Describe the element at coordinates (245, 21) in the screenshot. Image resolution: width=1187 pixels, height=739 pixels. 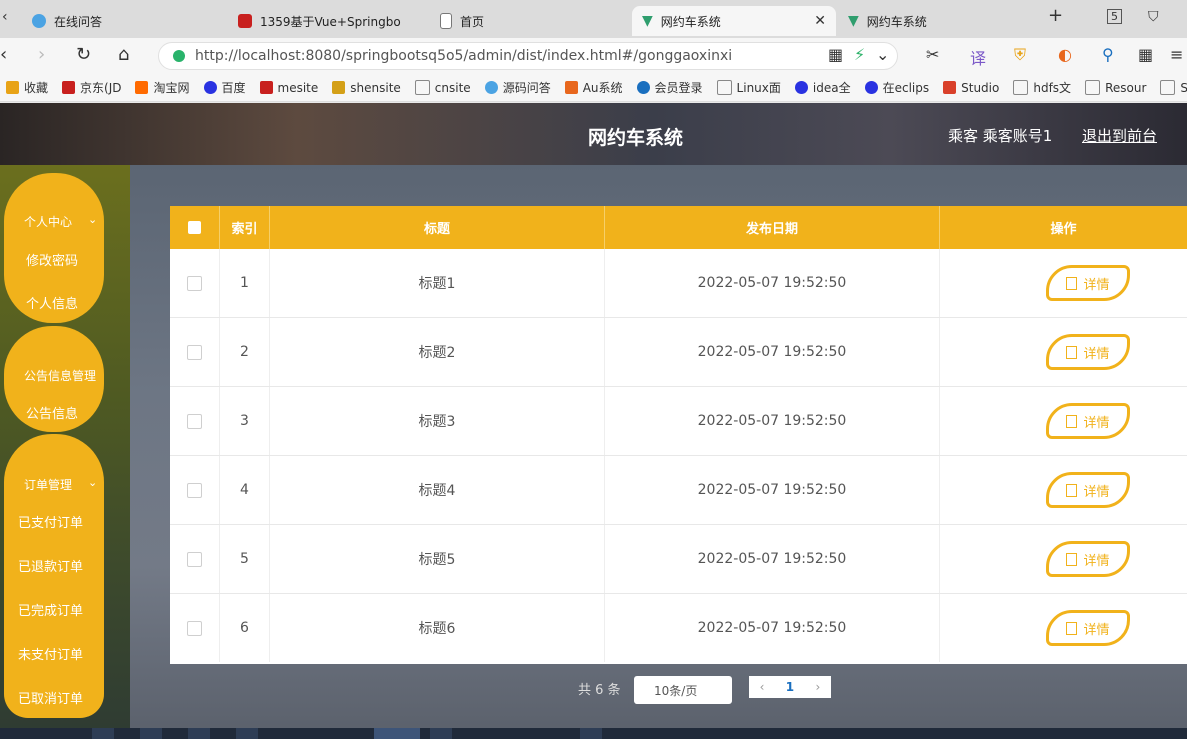
I see `site-favicon-red` at that location.